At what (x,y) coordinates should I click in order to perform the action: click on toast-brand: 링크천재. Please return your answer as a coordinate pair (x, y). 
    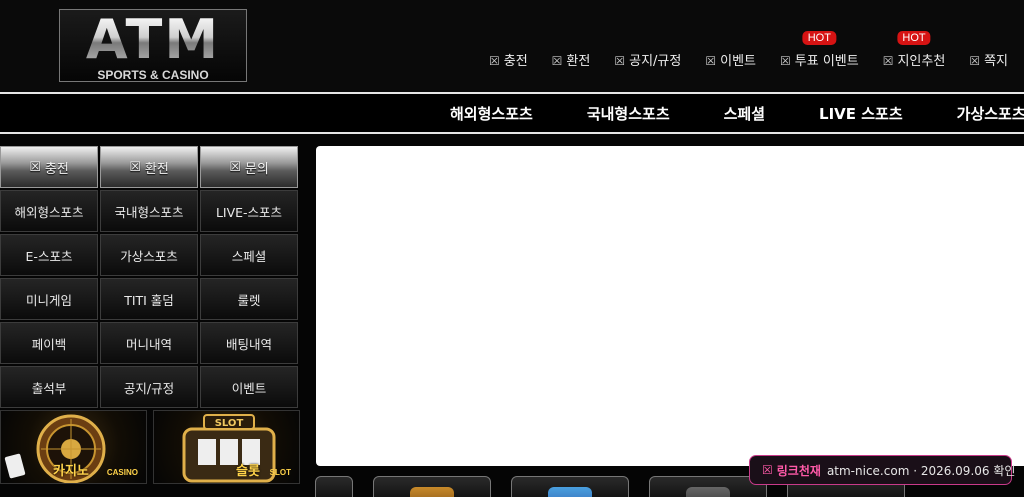
    Looking at the image, I should click on (798, 470).